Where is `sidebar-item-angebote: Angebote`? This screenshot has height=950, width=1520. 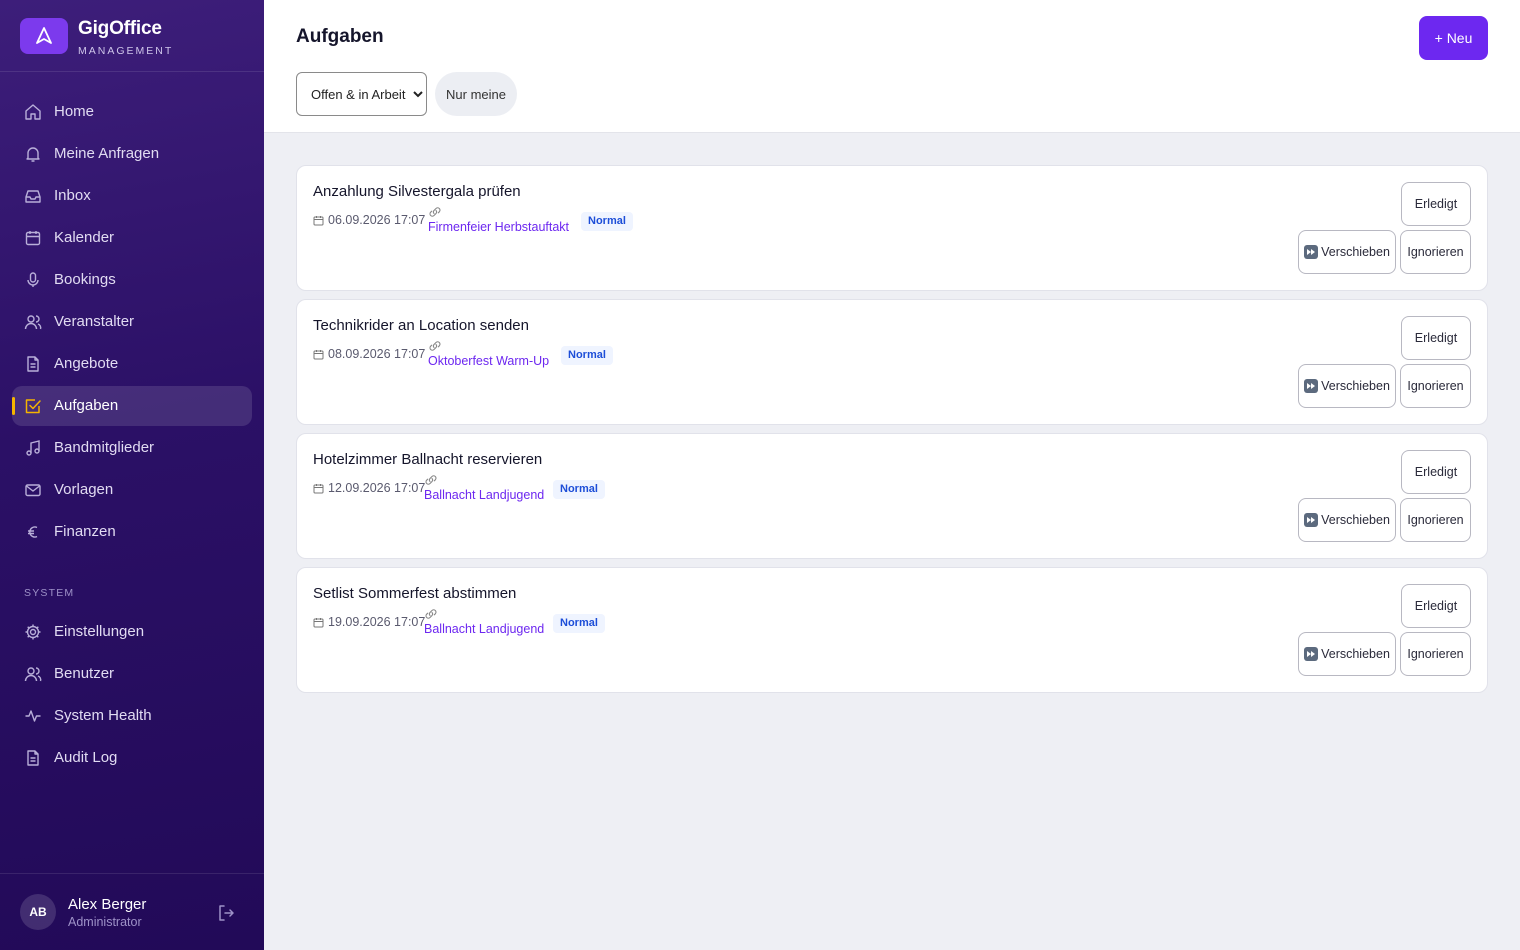 sidebar-item-angebote: Angebote is located at coordinates (132, 364).